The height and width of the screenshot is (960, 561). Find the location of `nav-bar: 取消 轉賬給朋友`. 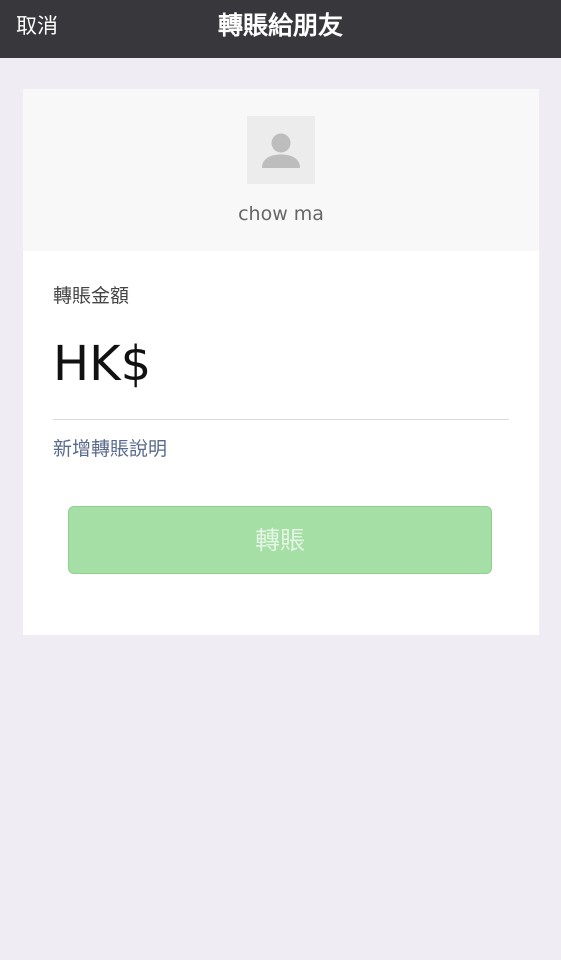

nav-bar: 取消 轉賬給朋友 is located at coordinates (280, 29).